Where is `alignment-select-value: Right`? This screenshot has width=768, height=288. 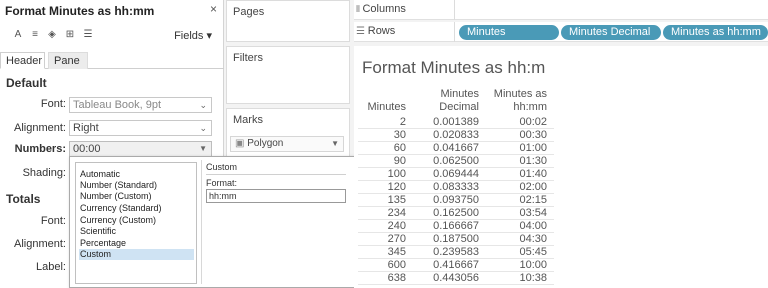 alignment-select-value: Right is located at coordinates (86, 128).